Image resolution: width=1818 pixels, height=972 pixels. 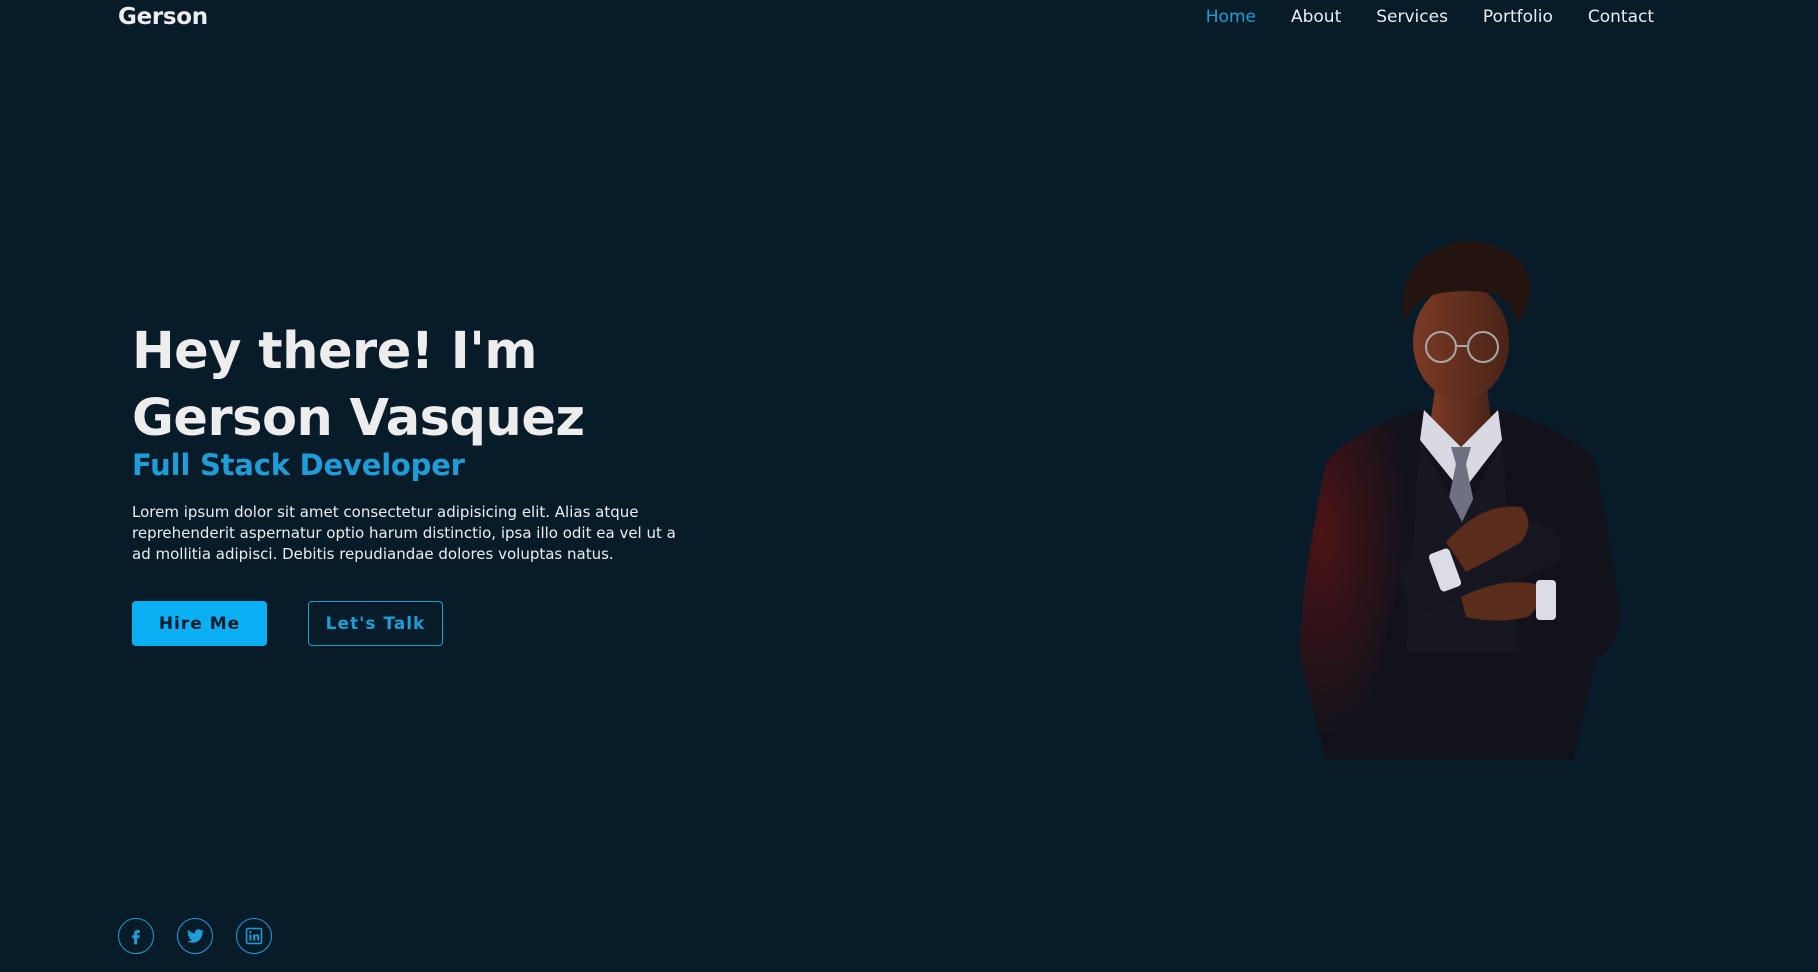 What do you see at coordinates (199, 623) in the screenshot?
I see `hire-me-button: Hire Me` at bounding box center [199, 623].